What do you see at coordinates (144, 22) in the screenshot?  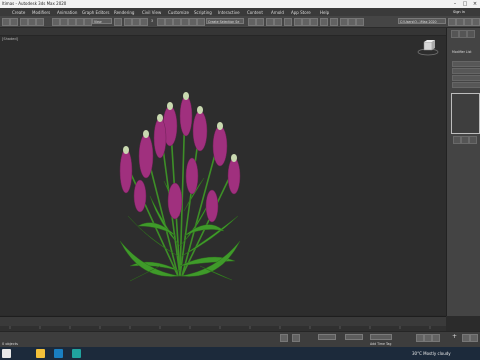 I see `placement-icon` at bounding box center [144, 22].